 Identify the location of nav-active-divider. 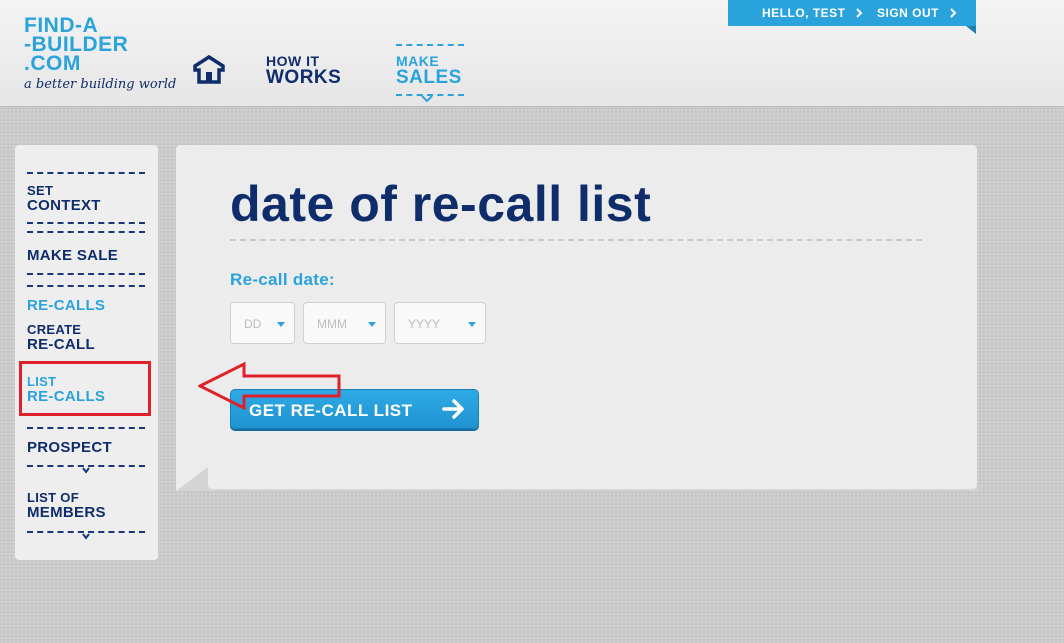
(430, 45).